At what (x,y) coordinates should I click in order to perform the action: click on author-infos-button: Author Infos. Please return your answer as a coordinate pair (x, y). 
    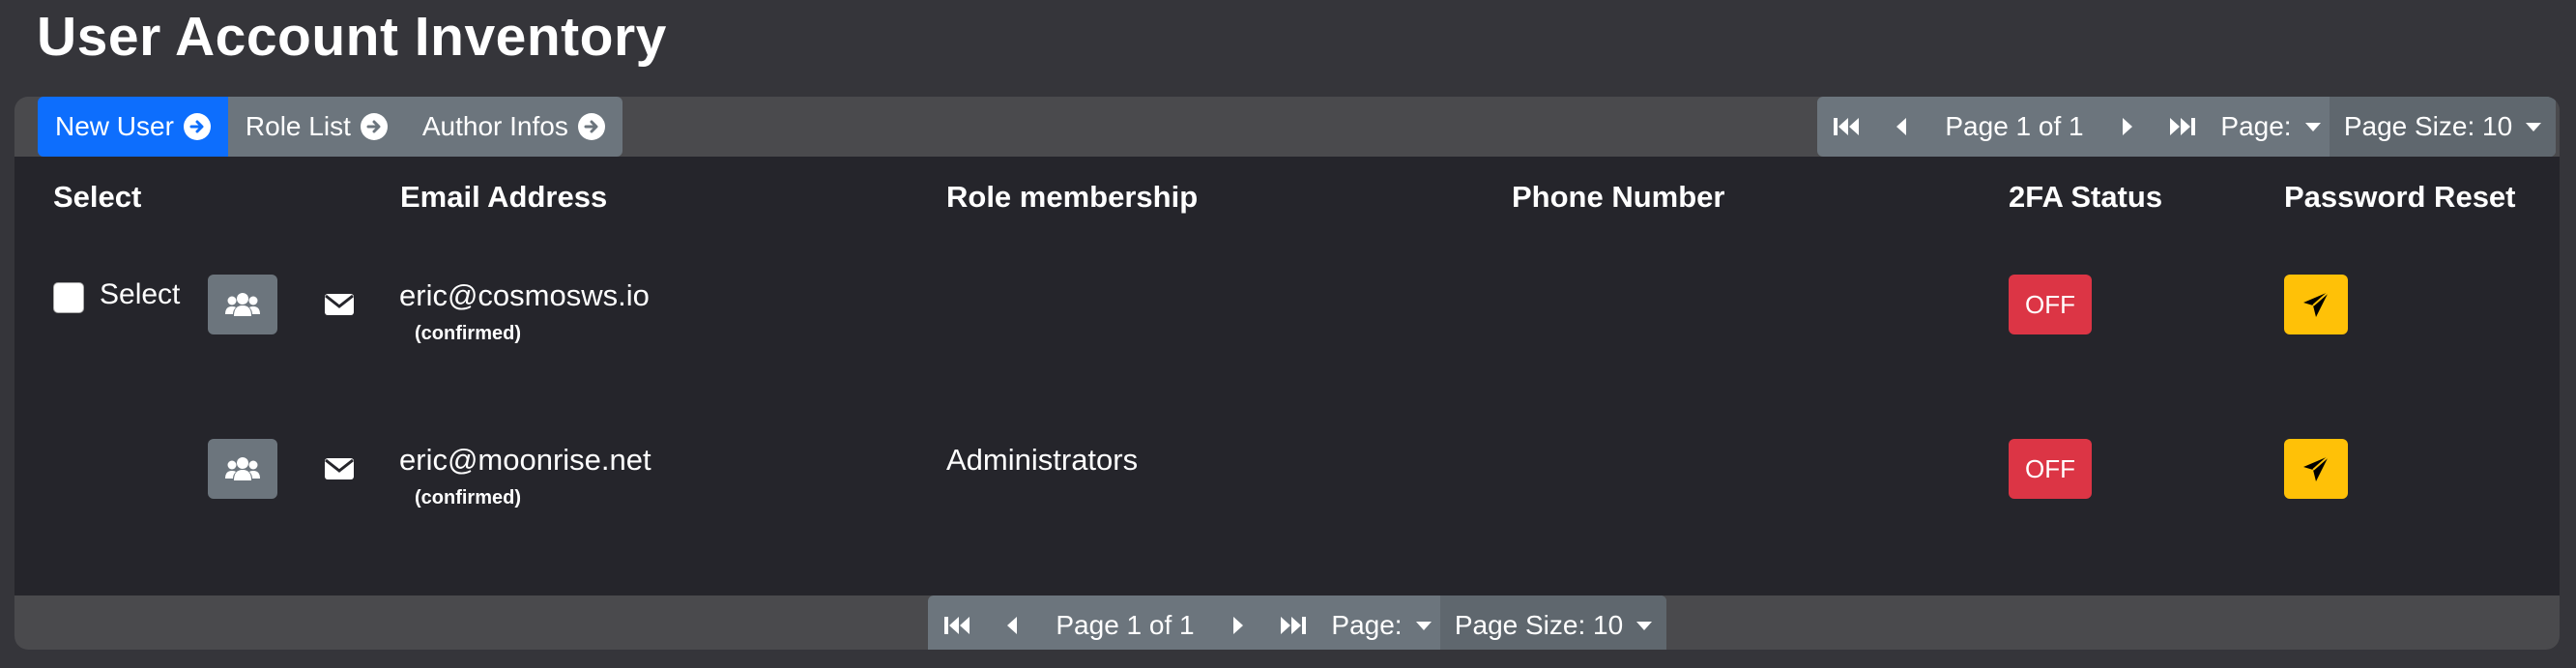
    Looking at the image, I should click on (513, 127).